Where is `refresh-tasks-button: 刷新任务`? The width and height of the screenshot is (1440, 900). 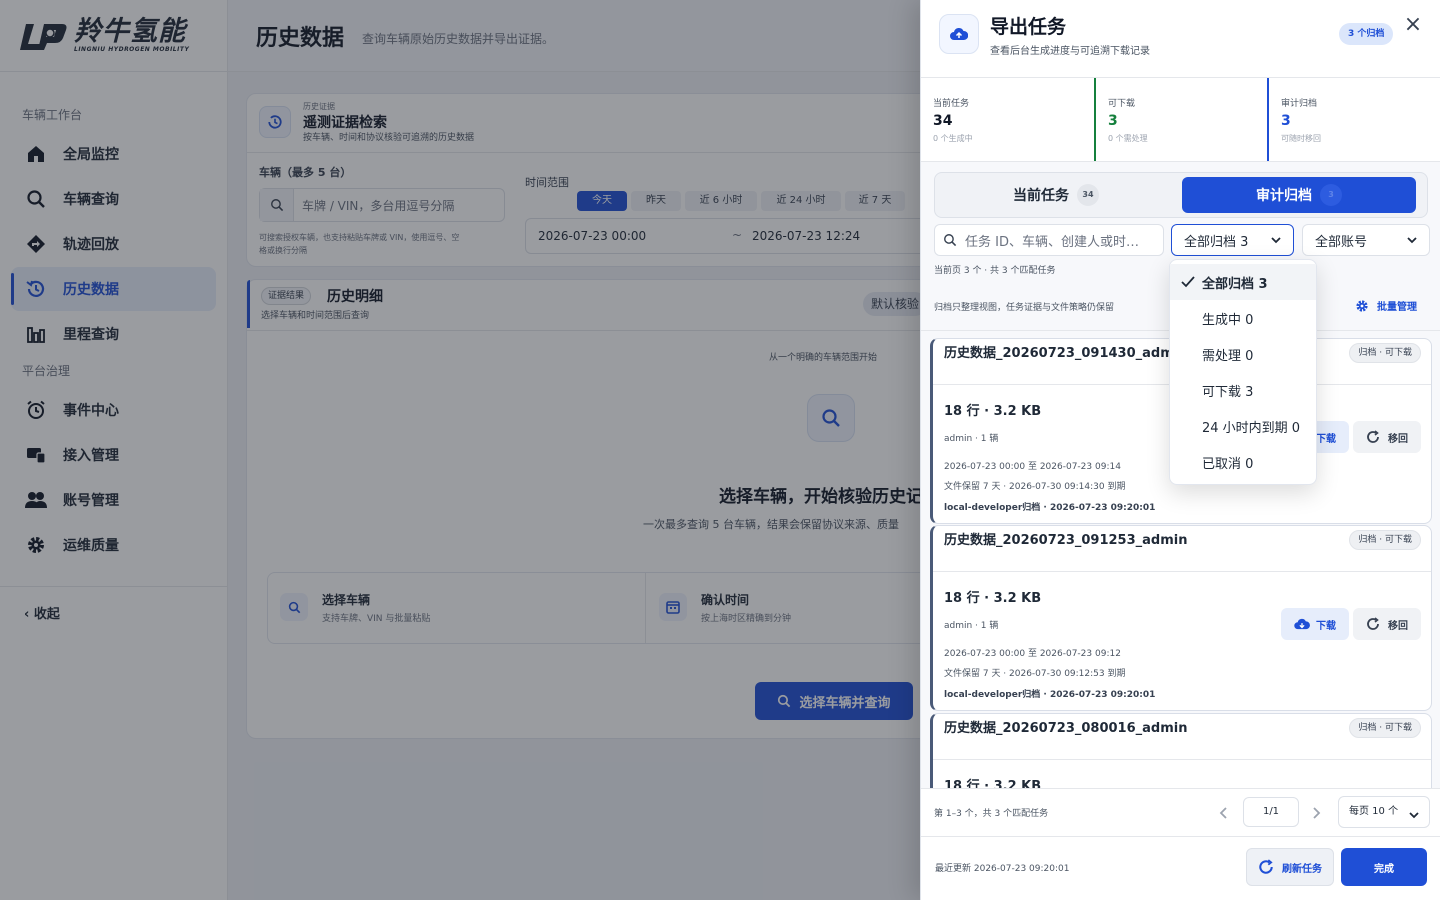 refresh-tasks-button: 刷新任务 is located at coordinates (1290, 867).